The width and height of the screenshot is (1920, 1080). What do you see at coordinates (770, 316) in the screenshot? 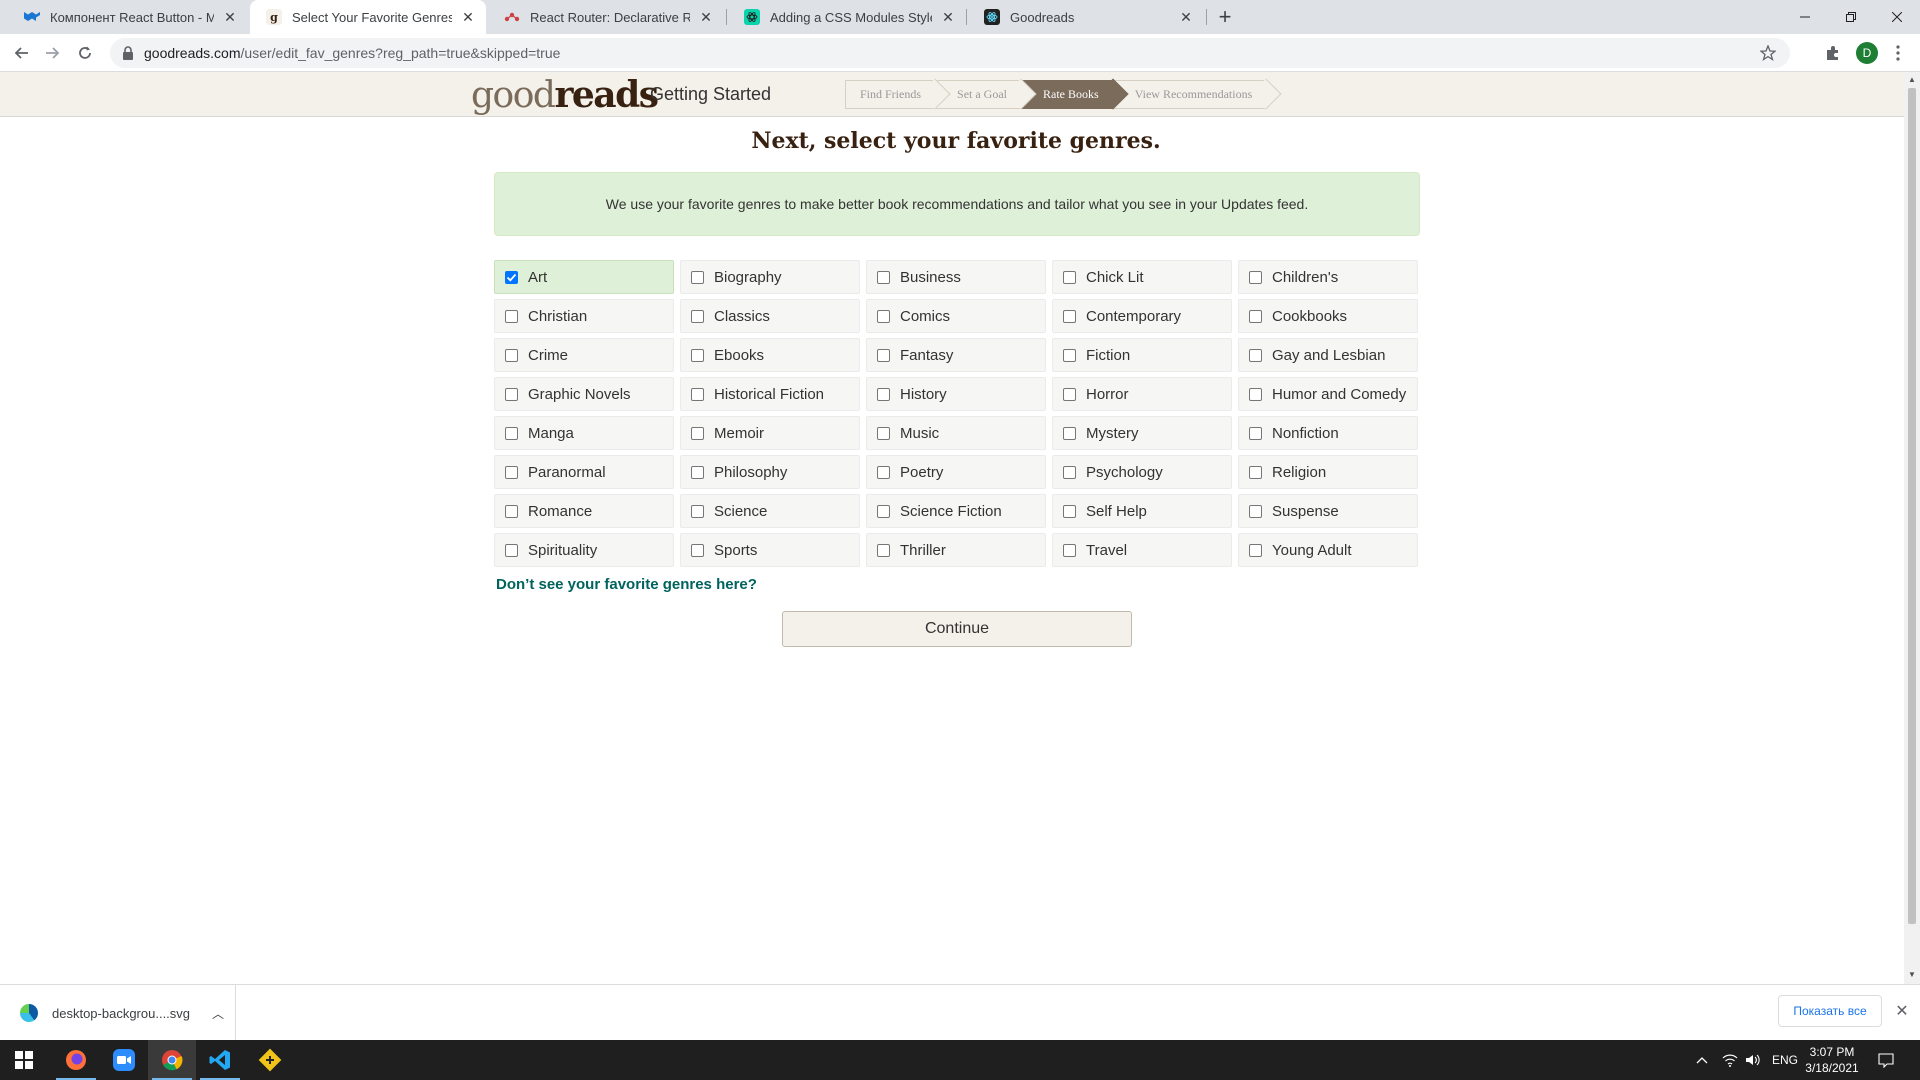
I see `genre-option: Classics` at bounding box center [770, 316].